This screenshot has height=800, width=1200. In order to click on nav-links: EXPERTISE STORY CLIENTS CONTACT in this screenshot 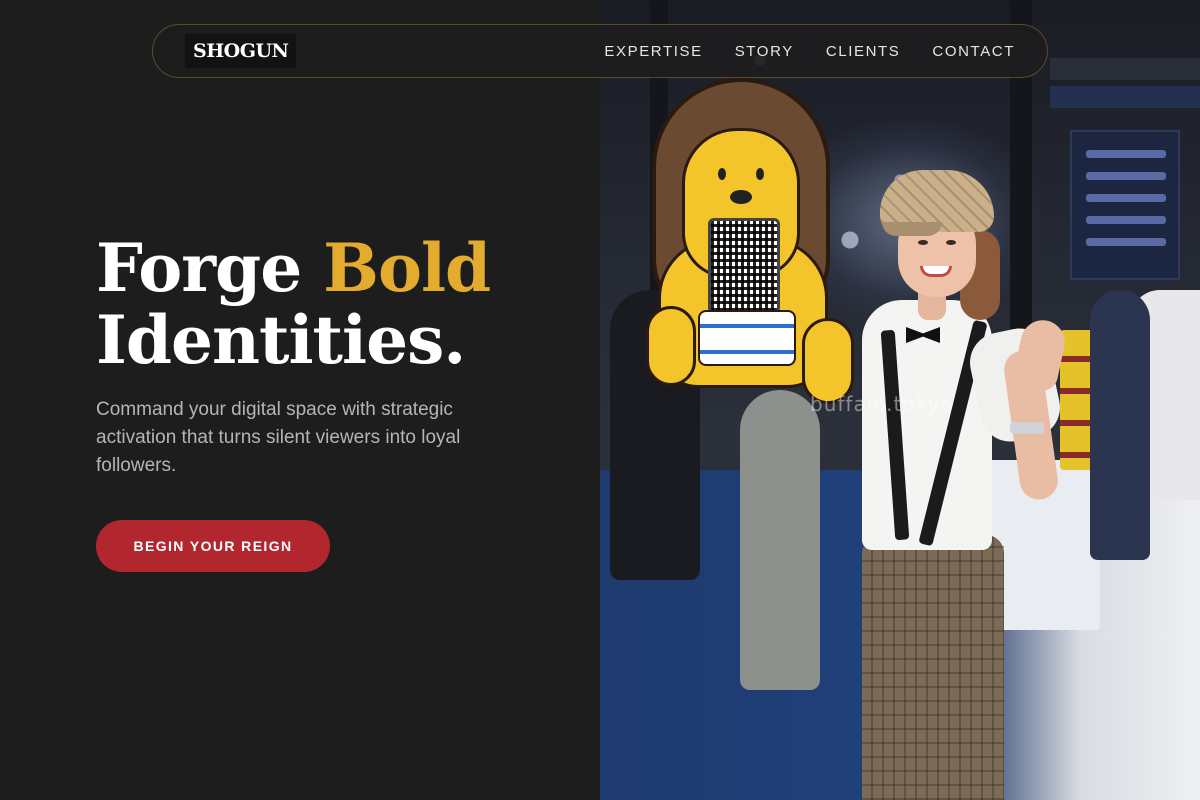, I will do `click(809, 51)`.